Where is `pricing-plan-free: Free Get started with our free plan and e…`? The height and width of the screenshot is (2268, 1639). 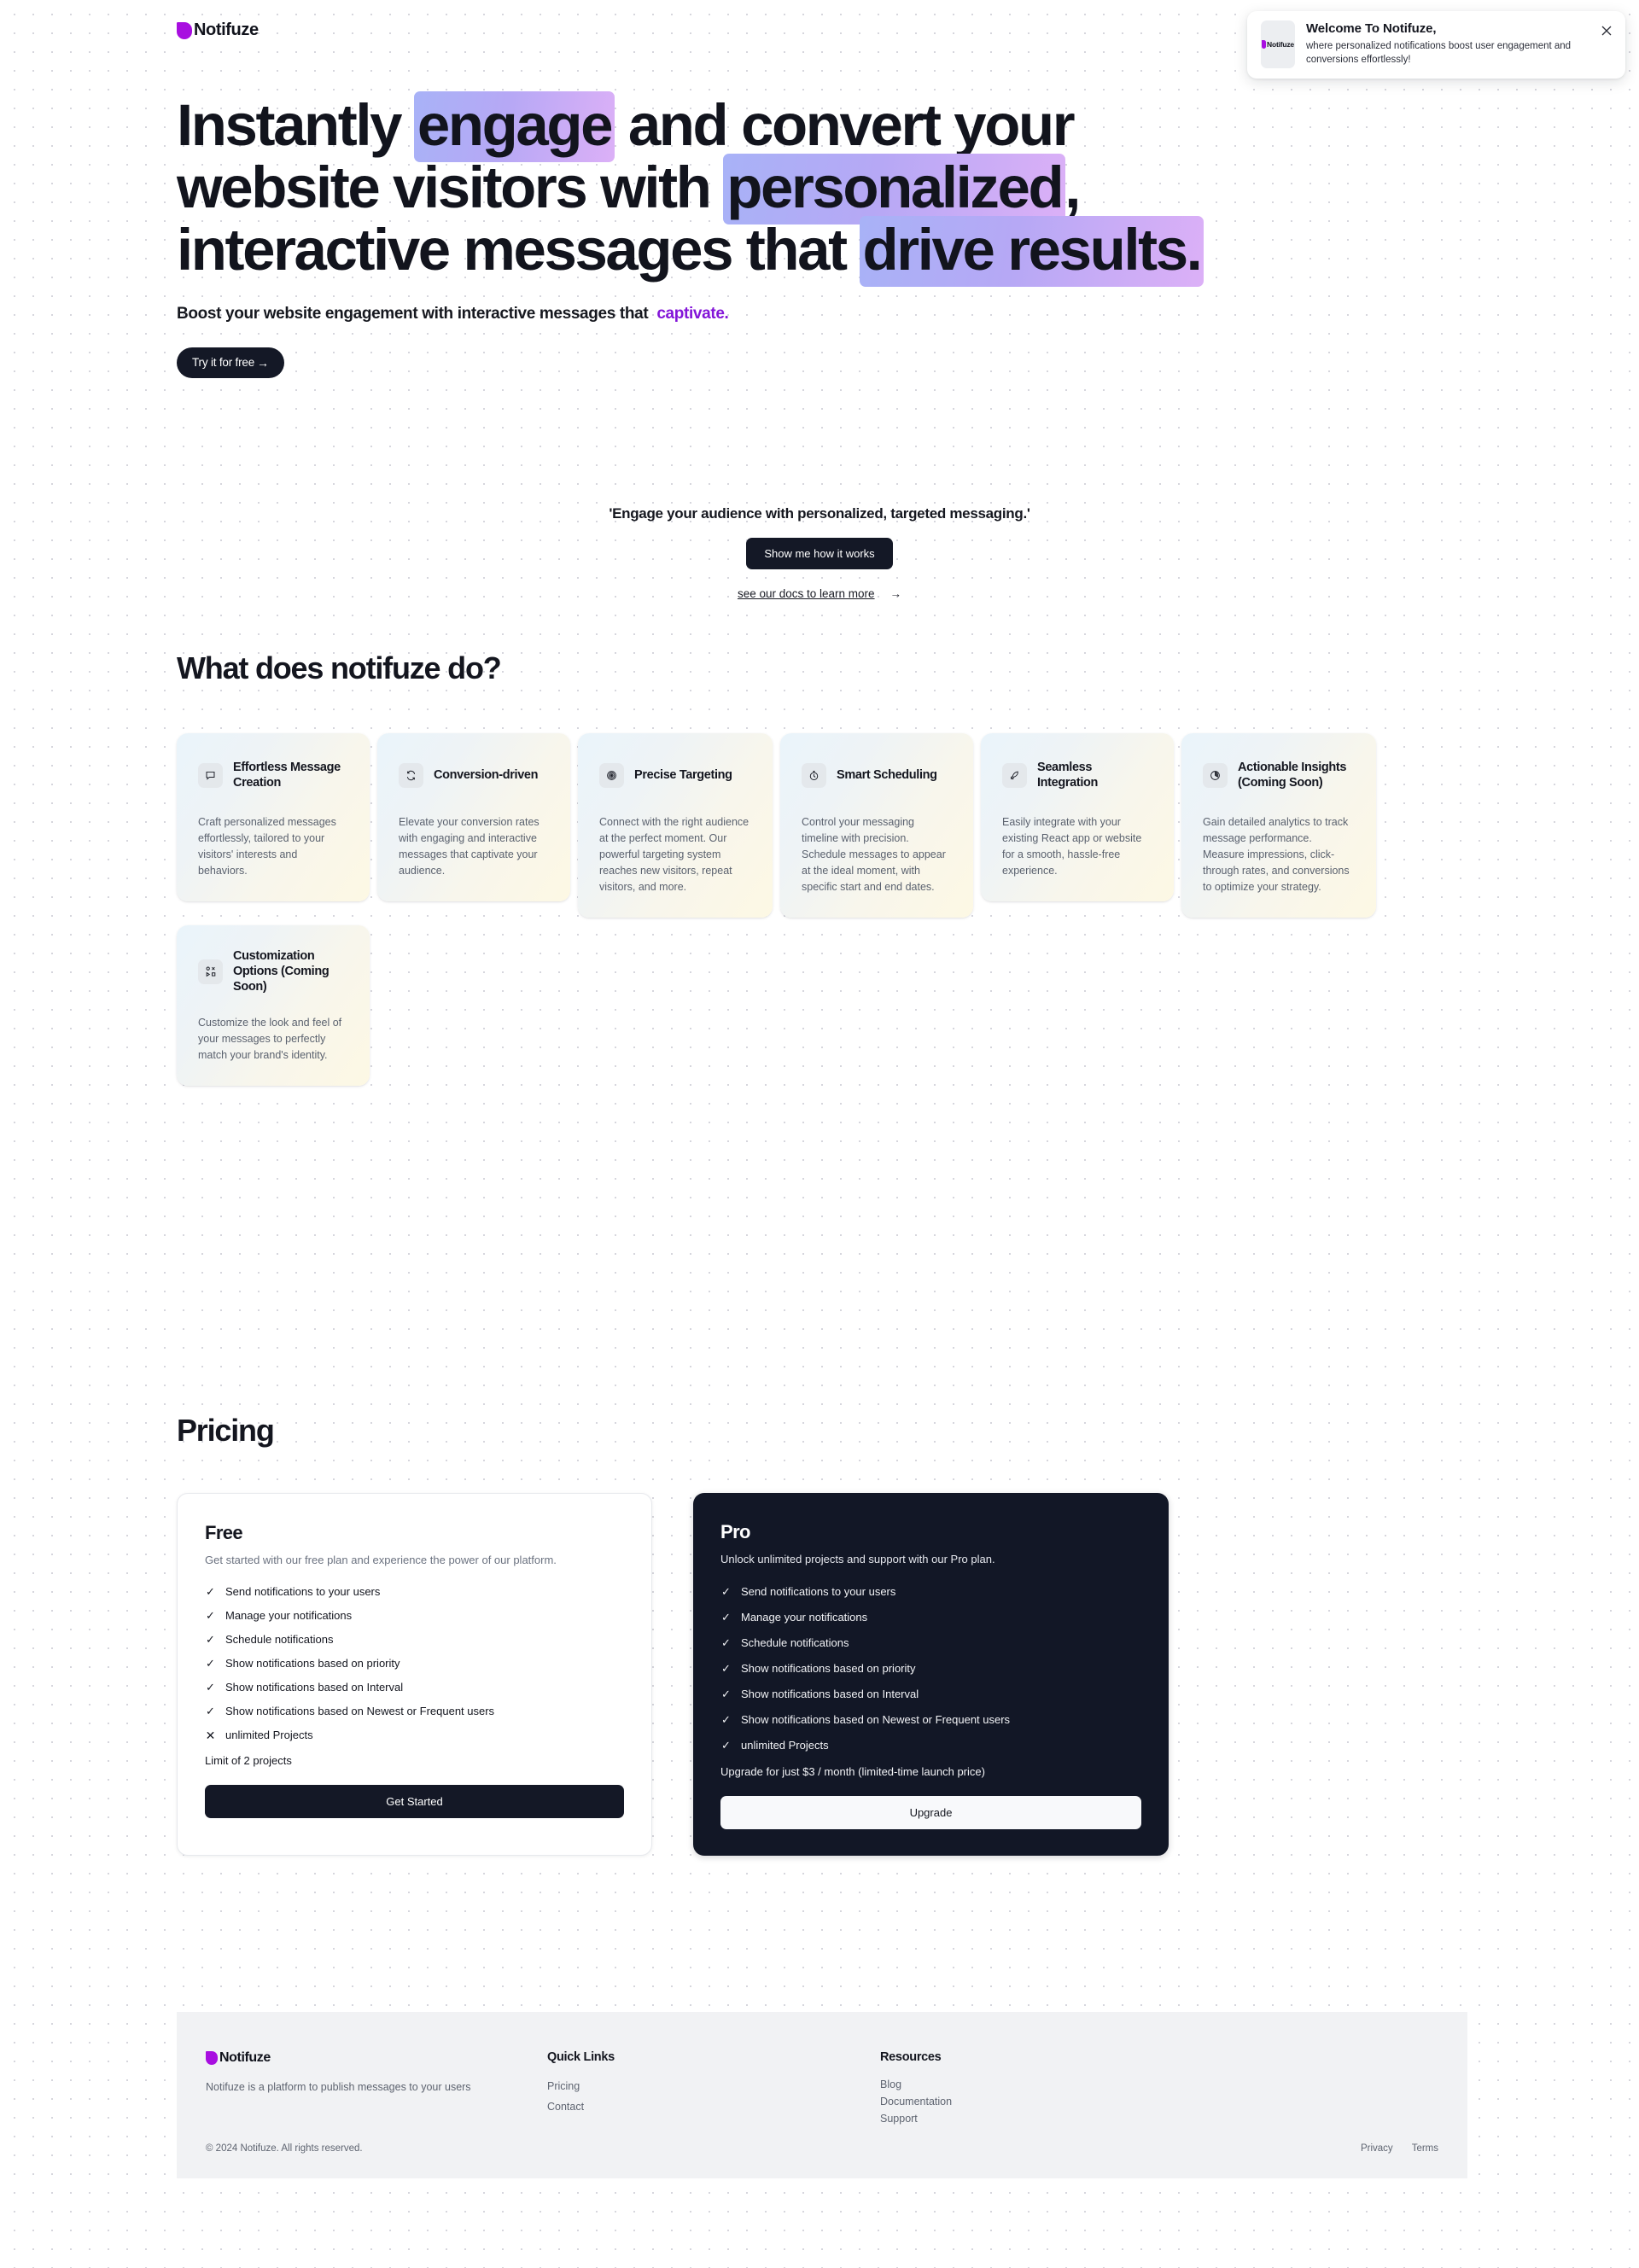
pricing-plan-free: Free Get started with our free plan and e… is located at coordinates (414, 1674).